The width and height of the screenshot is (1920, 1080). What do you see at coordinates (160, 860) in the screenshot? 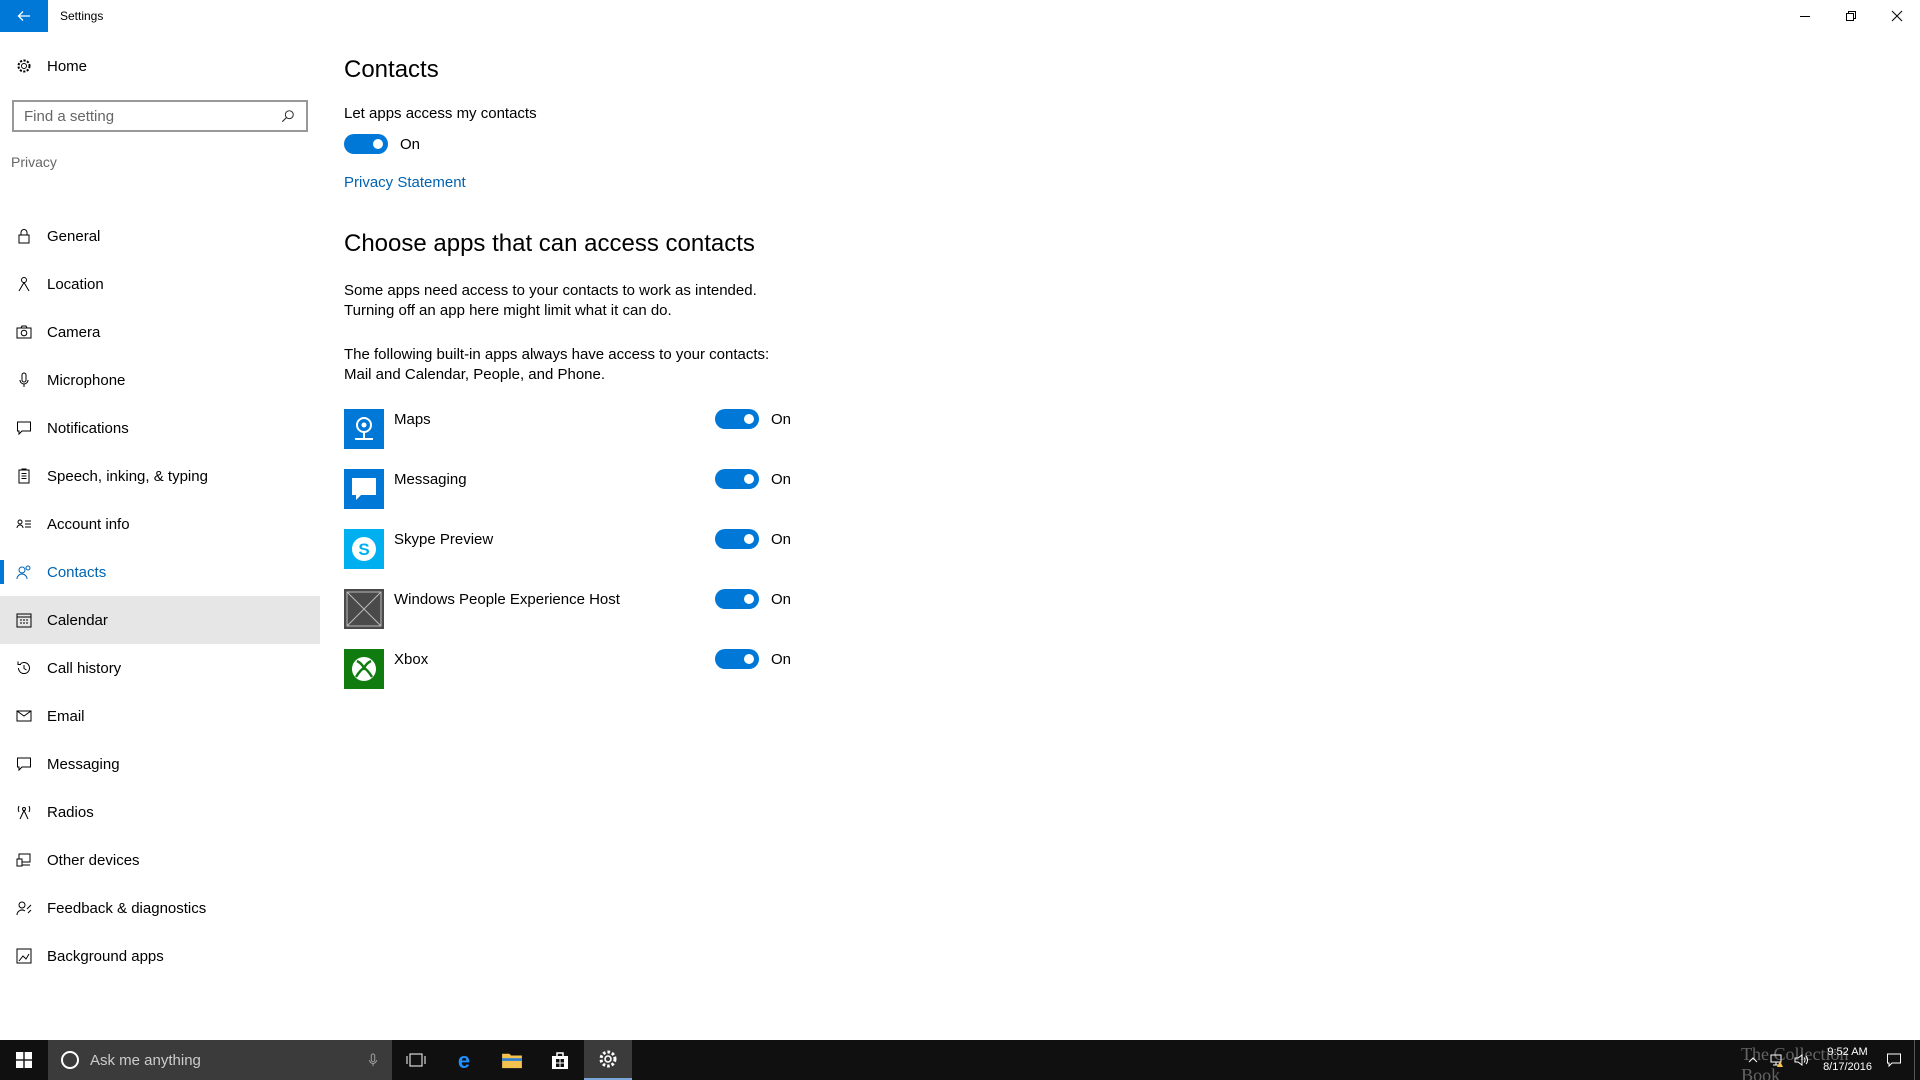
I see `sidebar-item-other-devices: Other devices` at bounding box center [160, 860].